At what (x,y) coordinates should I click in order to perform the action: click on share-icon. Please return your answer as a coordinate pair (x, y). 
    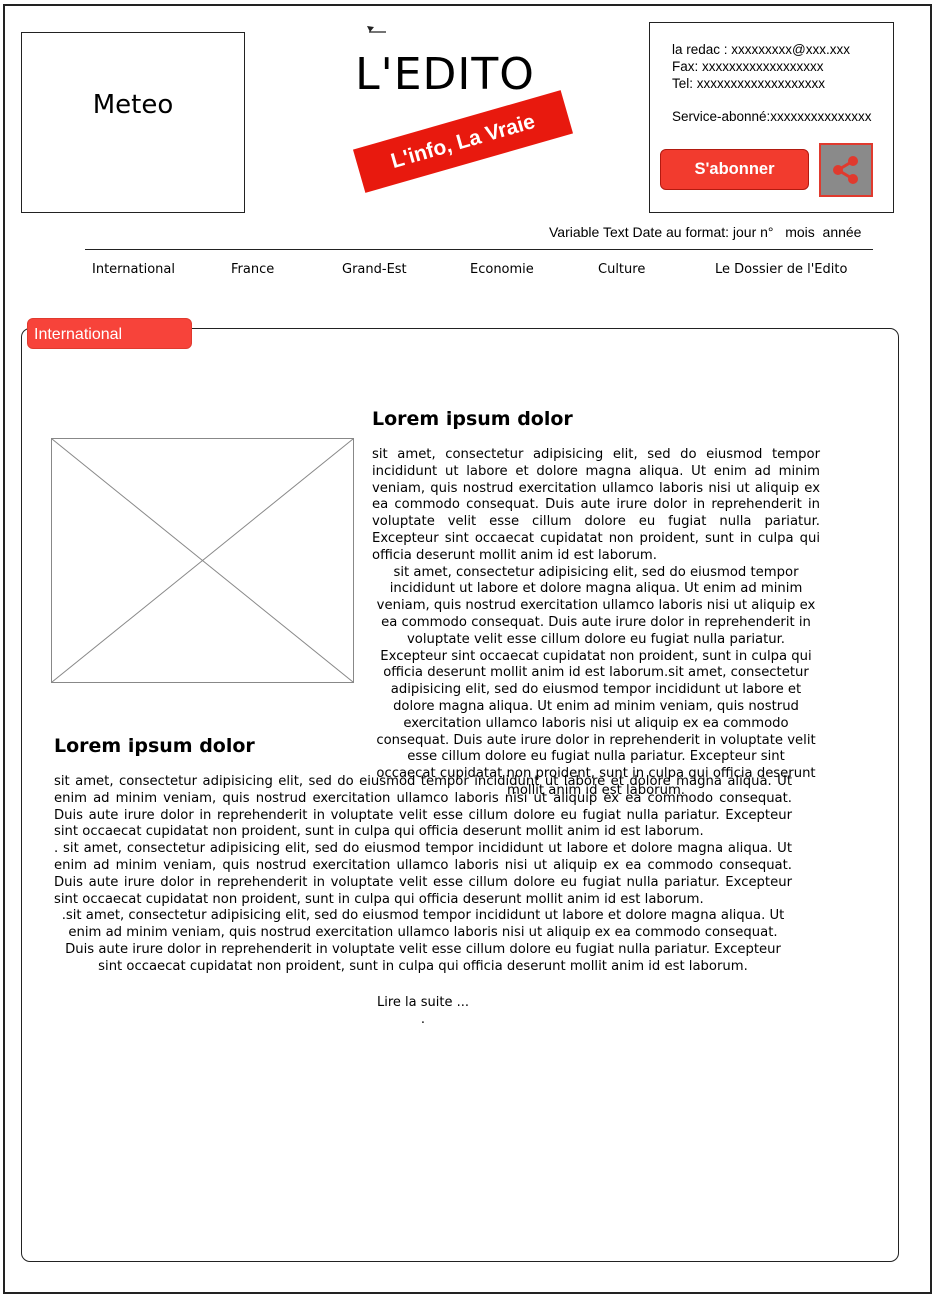
    Looking at the image, I should click on (845, 170).